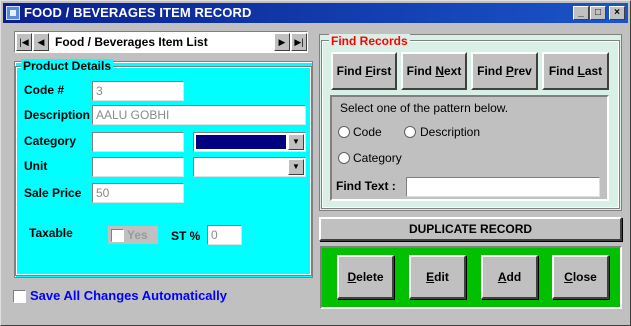 This screenshot has height=326, width=631. Describe the element at coordinates (117, 235) in the screenshot. I see `taxable-checkbox` at that location.